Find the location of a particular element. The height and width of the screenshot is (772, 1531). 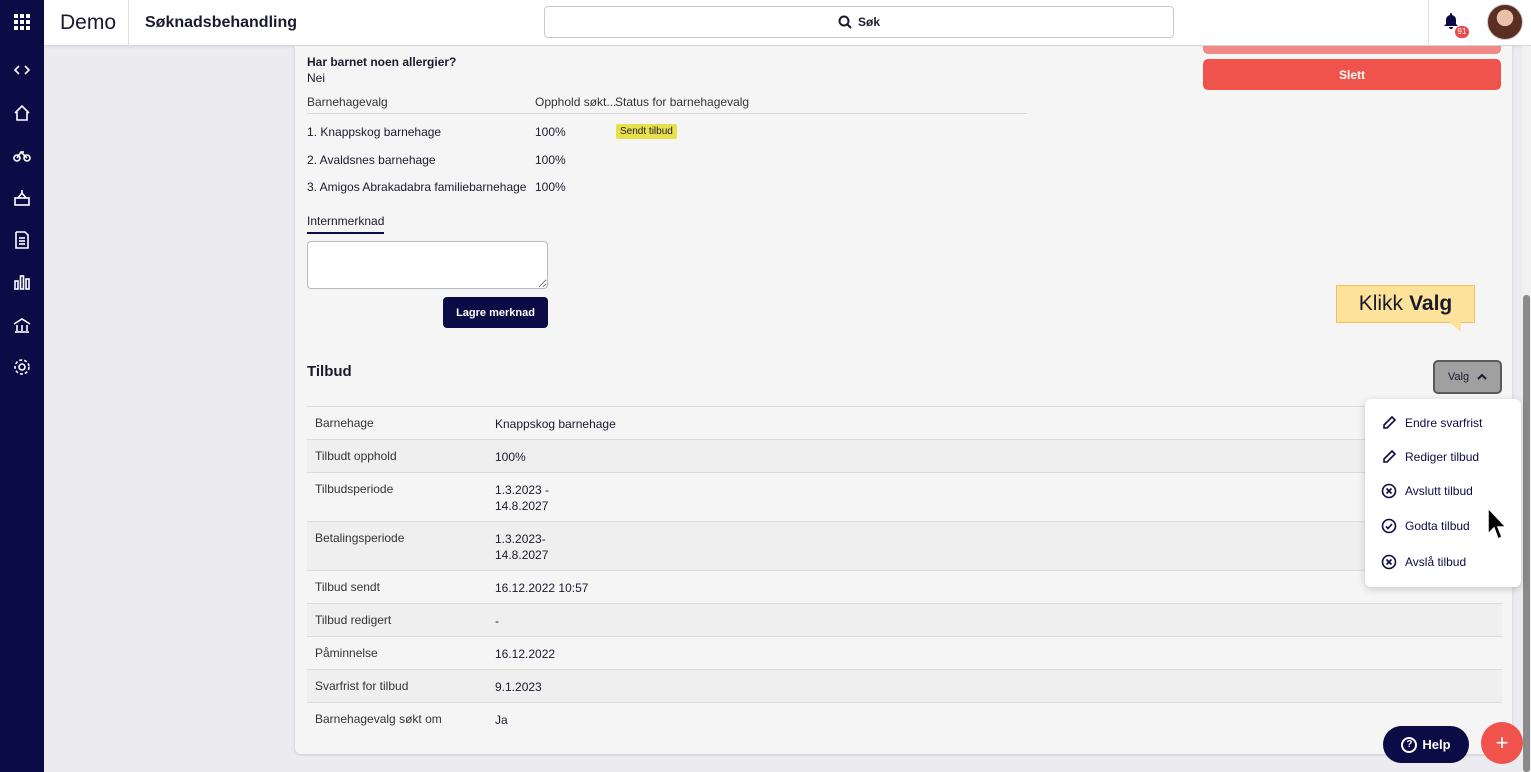

detail-key: Svarfrist for tilbud is located at coordinates (362, 686).